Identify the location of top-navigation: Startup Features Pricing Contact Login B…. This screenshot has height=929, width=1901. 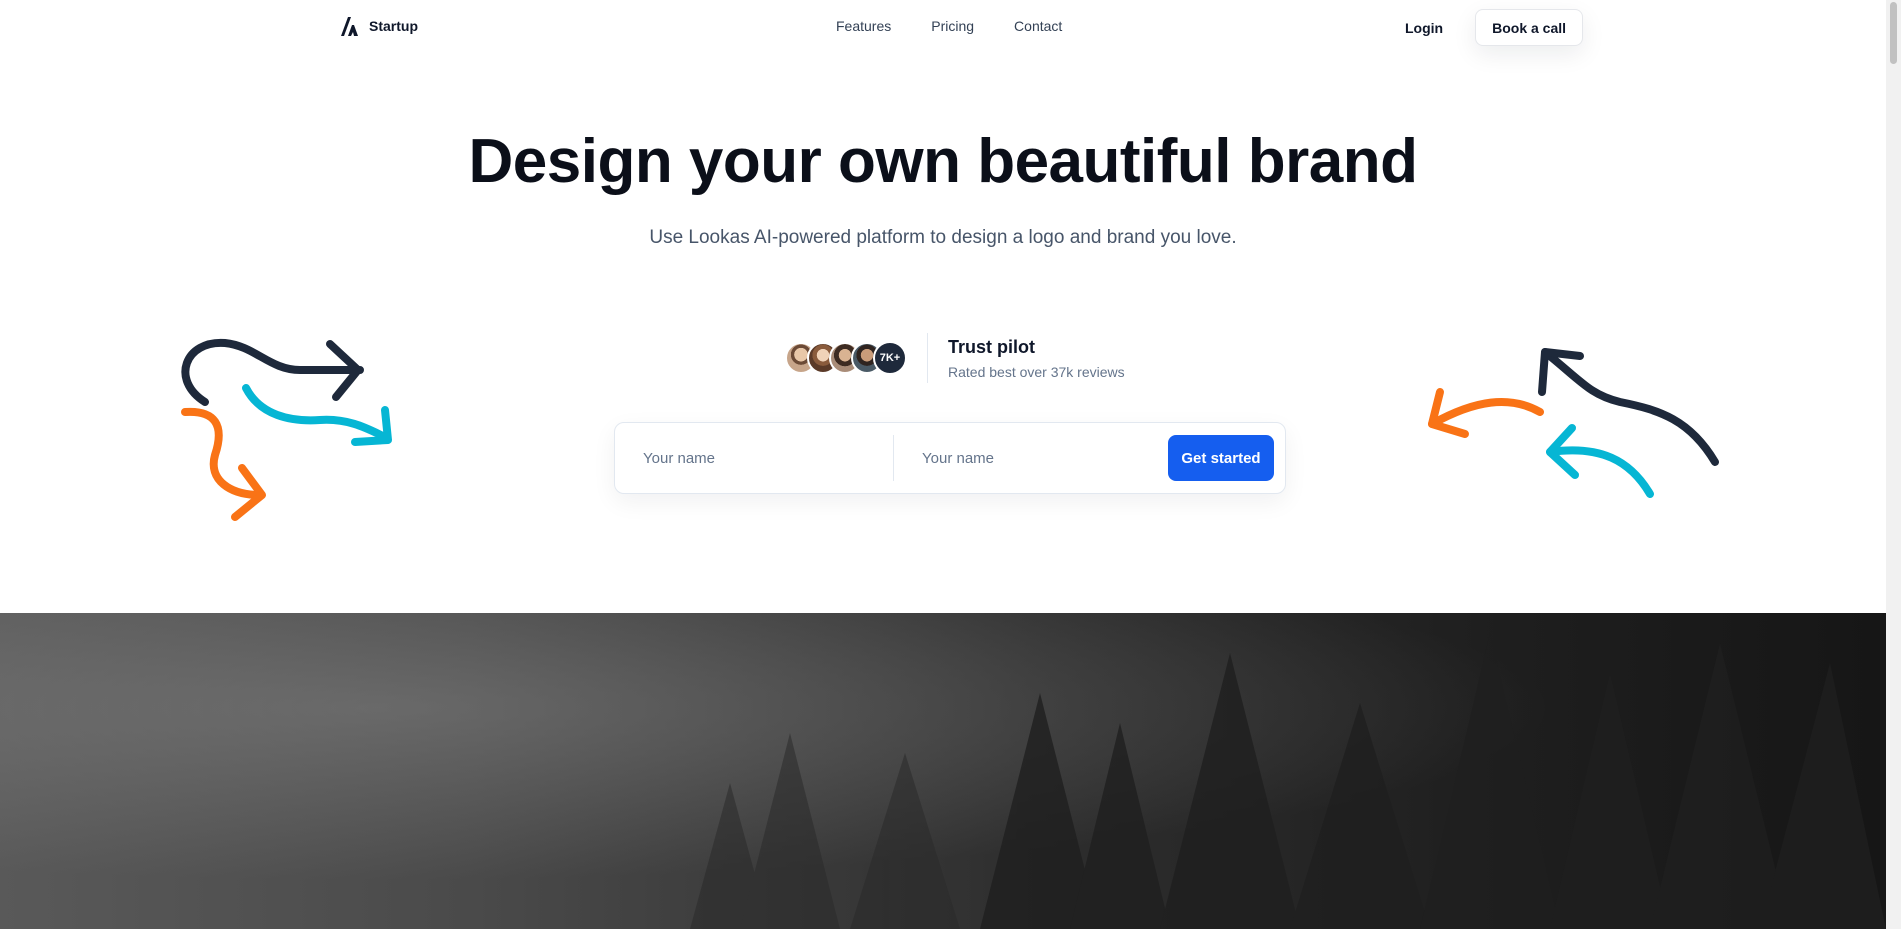
(943, 27).